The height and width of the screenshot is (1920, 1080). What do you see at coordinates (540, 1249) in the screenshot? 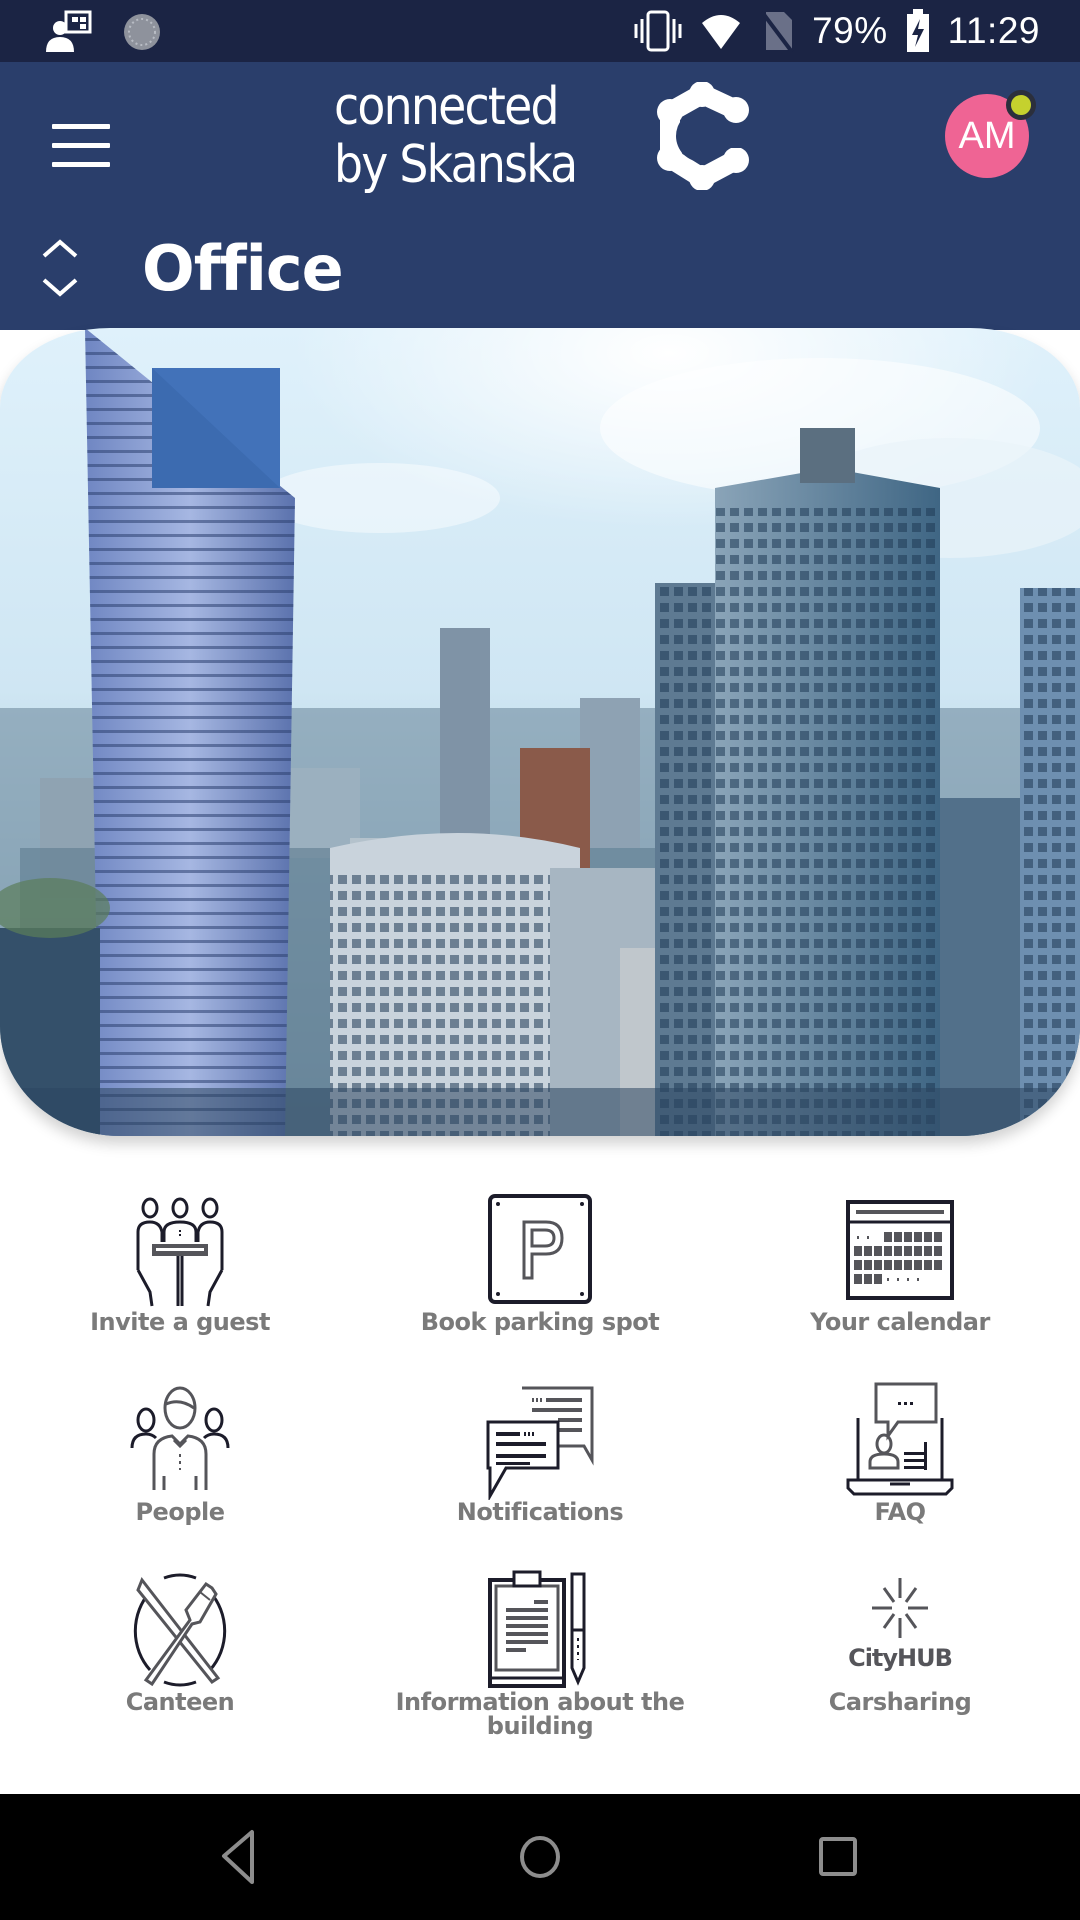
I see `parking-icon` at bounding box center [540, 1249].